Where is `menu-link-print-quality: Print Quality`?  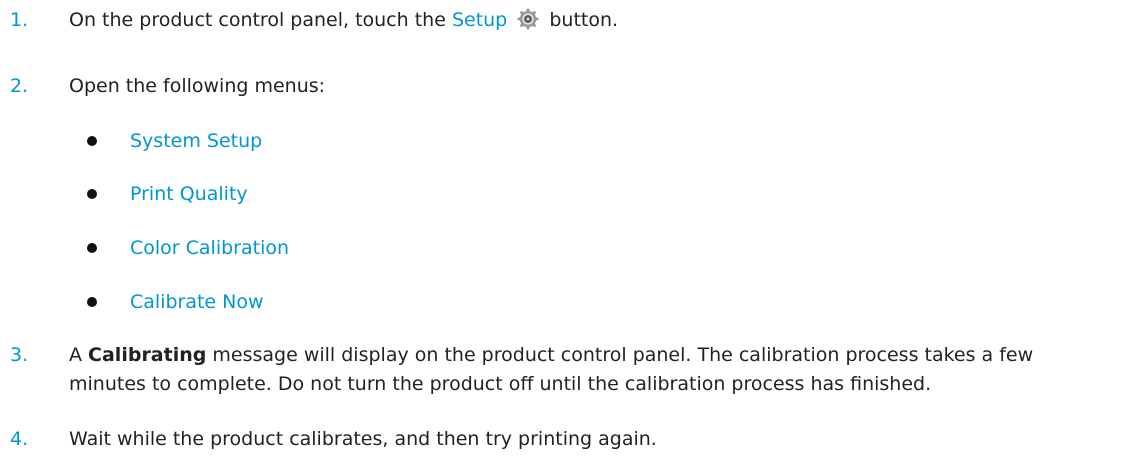
menu-link-print-quality: Print Quality is located at coordinates (189, 194).